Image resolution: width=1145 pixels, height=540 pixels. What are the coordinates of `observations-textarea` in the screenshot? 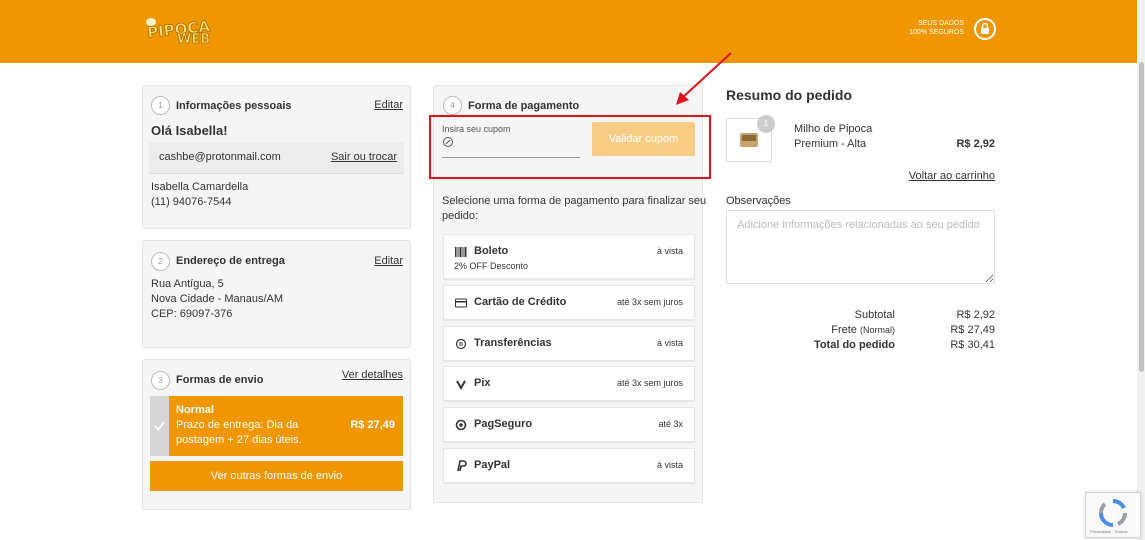 It's located at (860, 247).